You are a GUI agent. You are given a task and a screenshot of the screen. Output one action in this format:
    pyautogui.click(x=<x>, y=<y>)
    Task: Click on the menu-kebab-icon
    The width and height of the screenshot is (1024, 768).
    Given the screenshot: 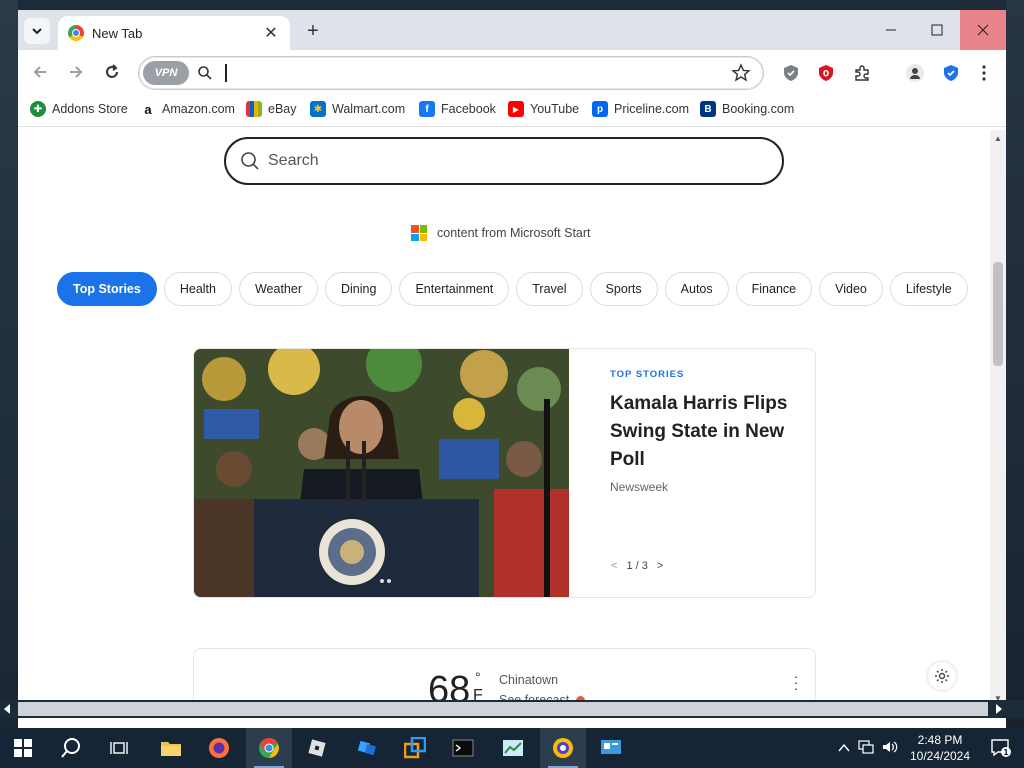 What is the action you would take?
    pyautogui.click(x=984, y=73)
    